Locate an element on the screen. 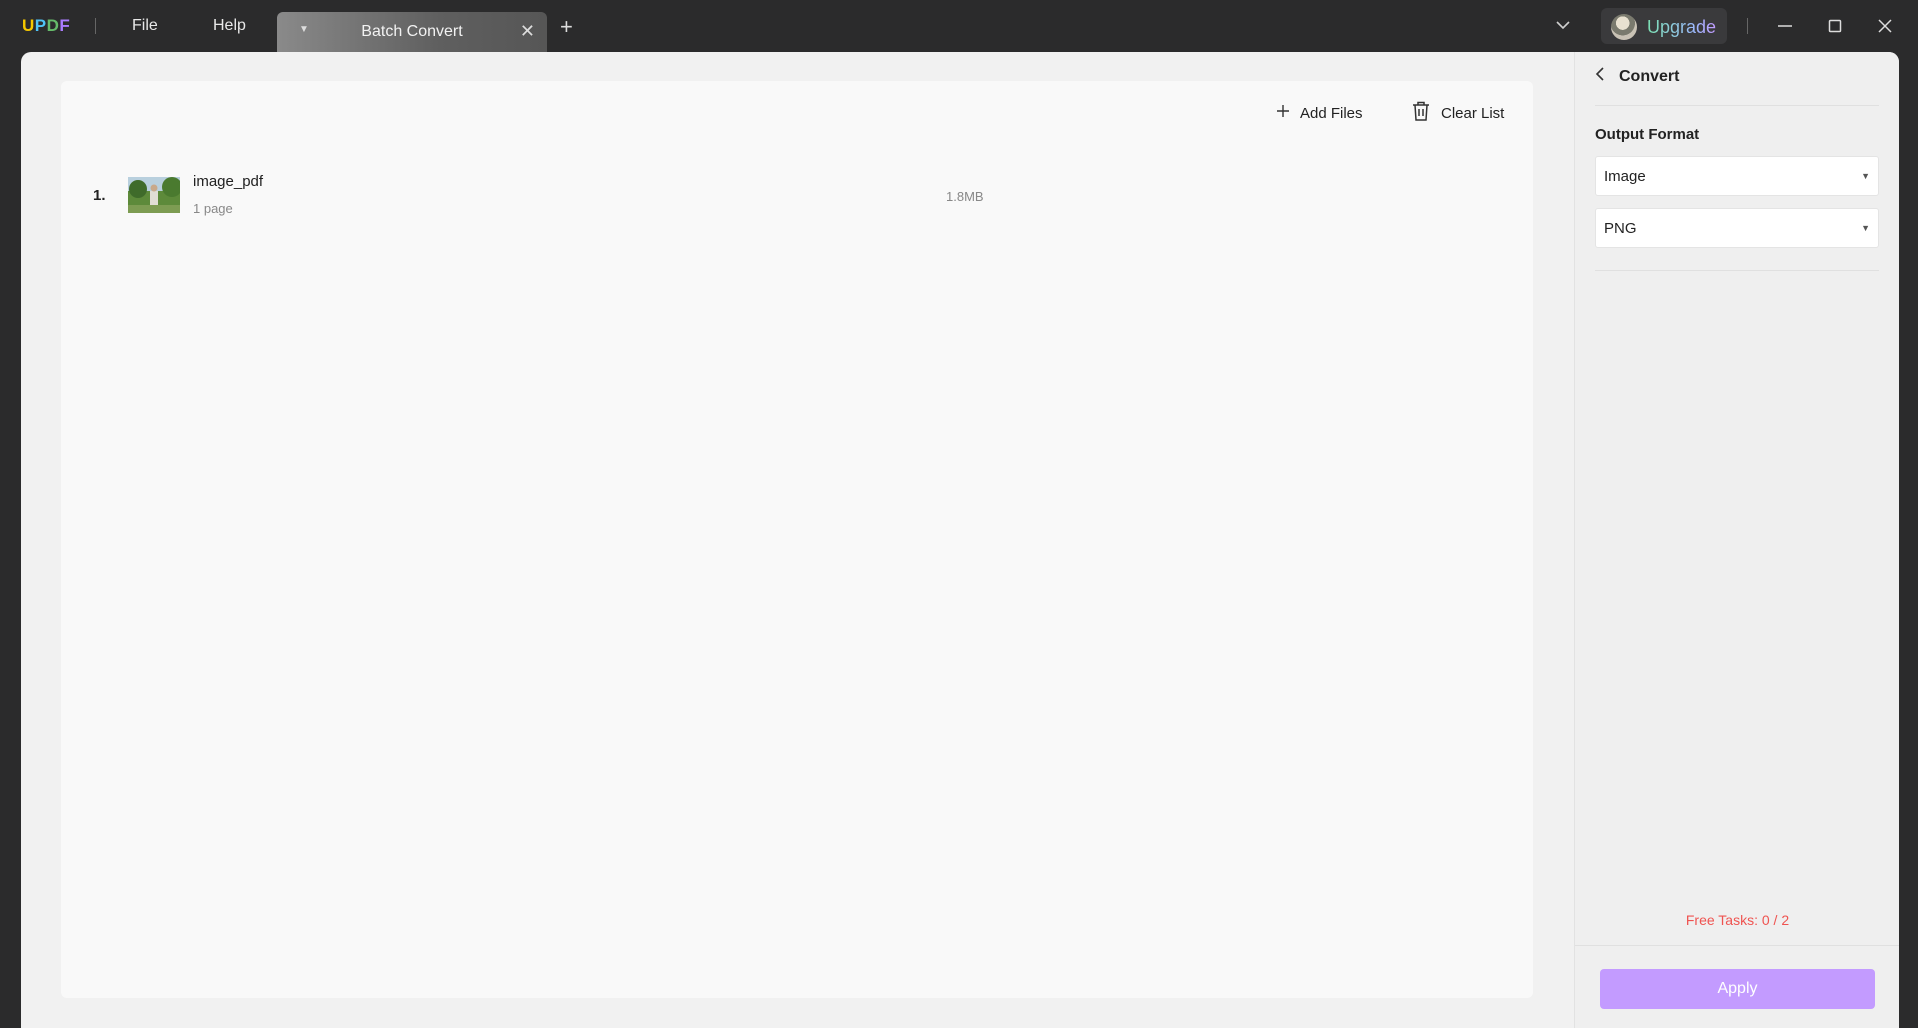 Image resolution: width=1918 pixels, height=1028 pixels. add-files-button: Add Files is located at coordinates (1319, 113).